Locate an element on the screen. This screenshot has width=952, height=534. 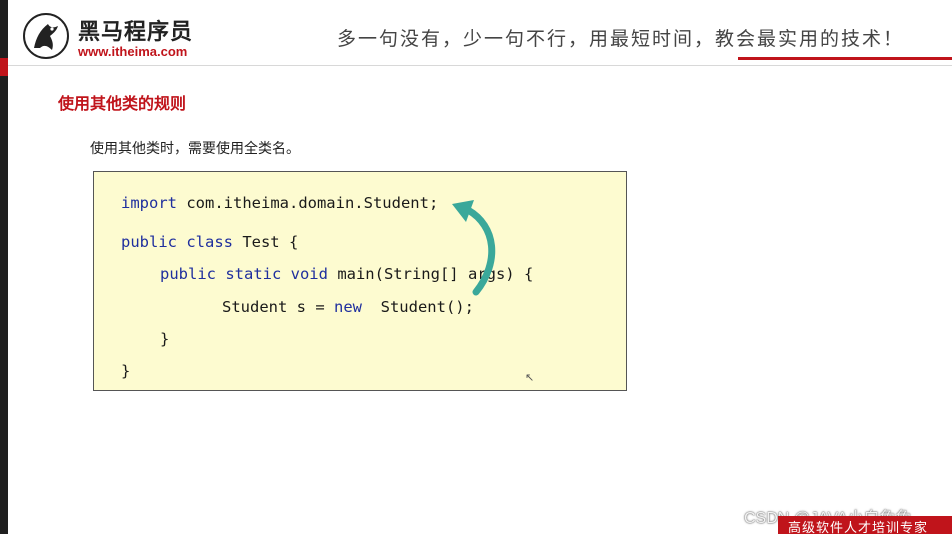
code-keyword: import is located at coordinates (149, 203).